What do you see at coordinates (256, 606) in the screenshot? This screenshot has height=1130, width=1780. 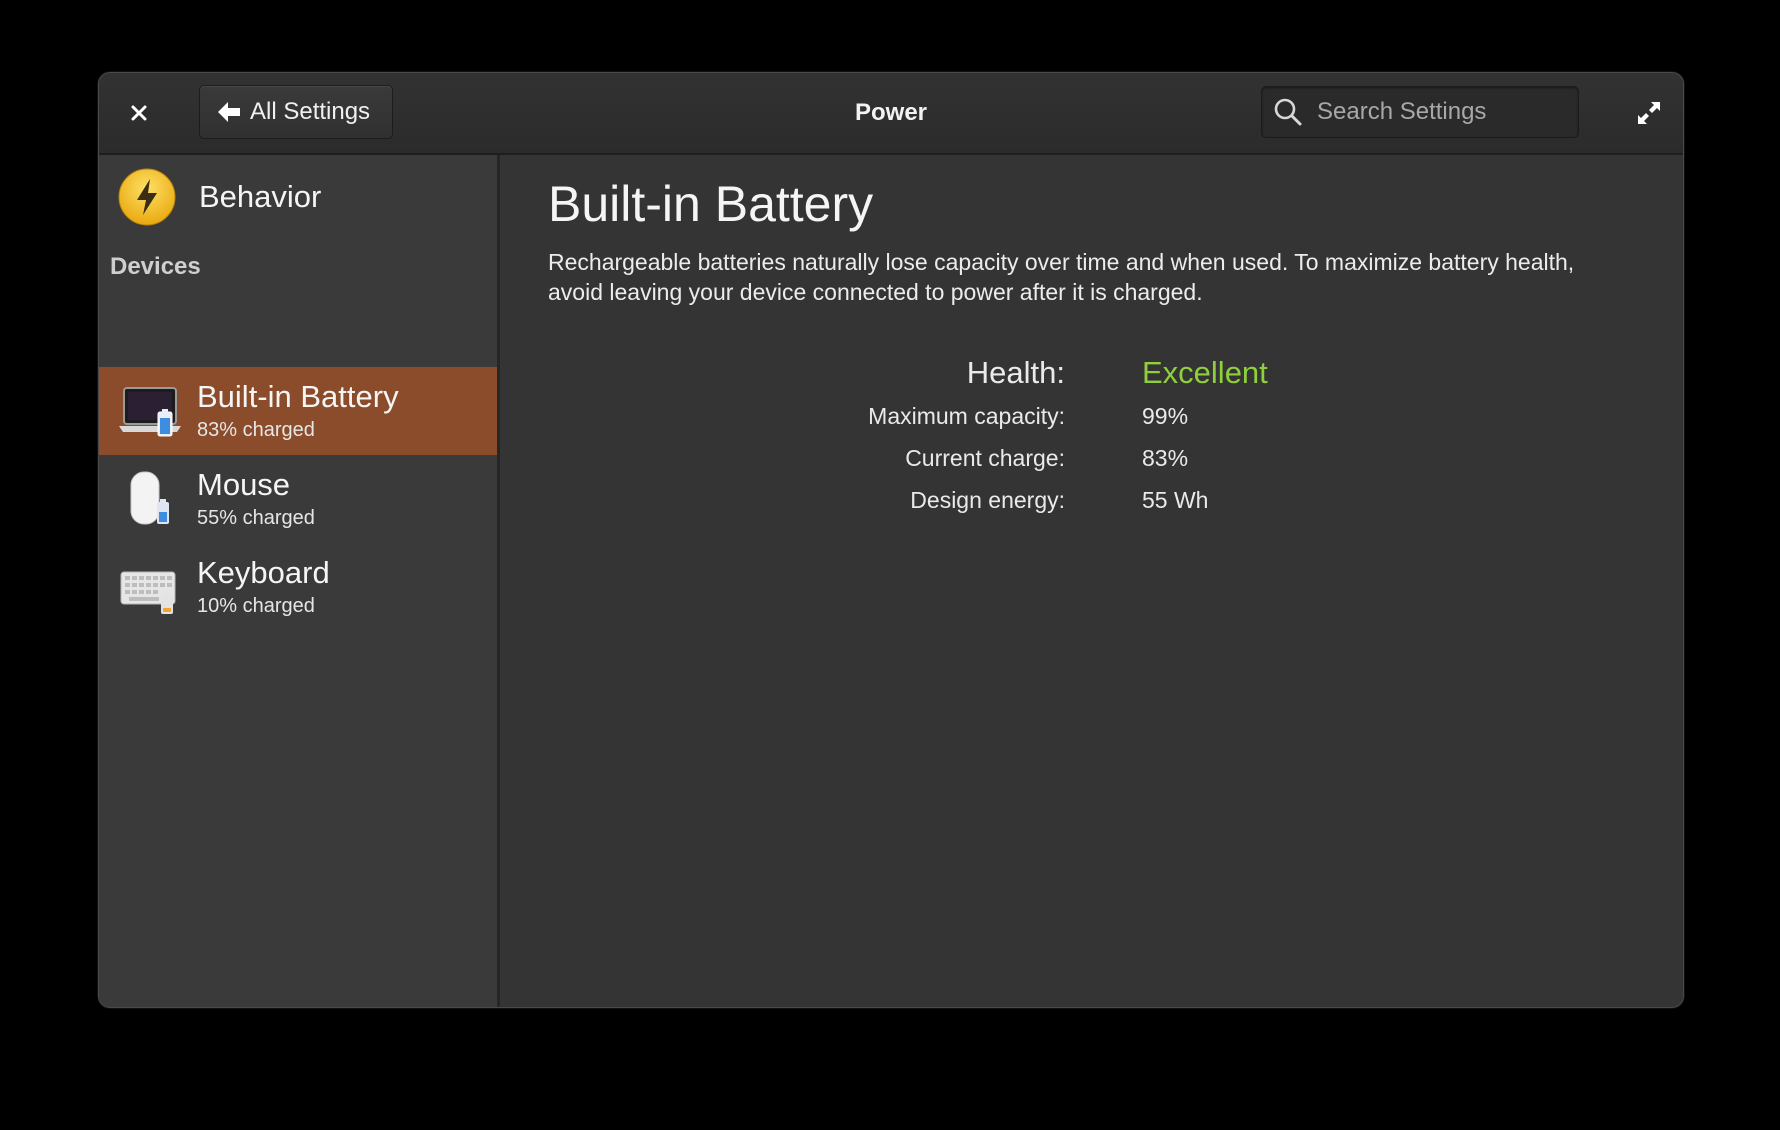 I see `device-charge-status: 10% charged` at bounding box center [256, 606].